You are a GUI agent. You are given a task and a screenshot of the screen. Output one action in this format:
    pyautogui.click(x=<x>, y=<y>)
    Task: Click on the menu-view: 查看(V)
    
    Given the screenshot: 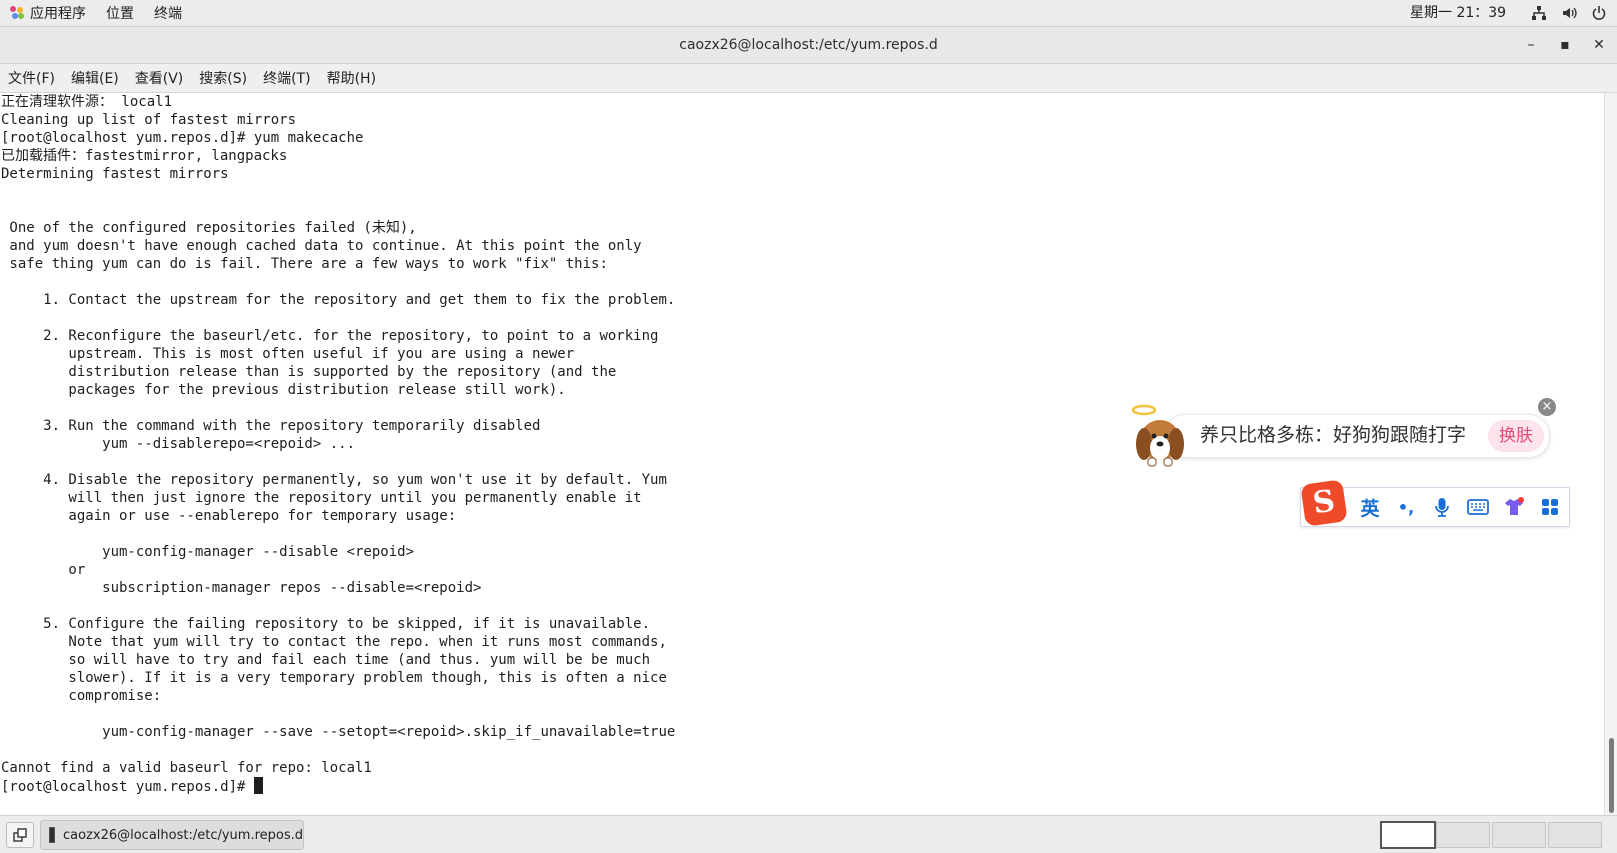 What is the action you would take?
    pyautogui.click(x=159, y=78)
    